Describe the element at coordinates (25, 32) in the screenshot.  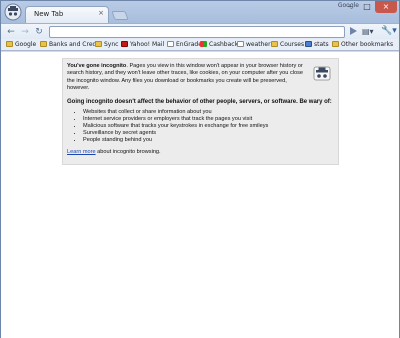
I see `forward-button: →` at that location.